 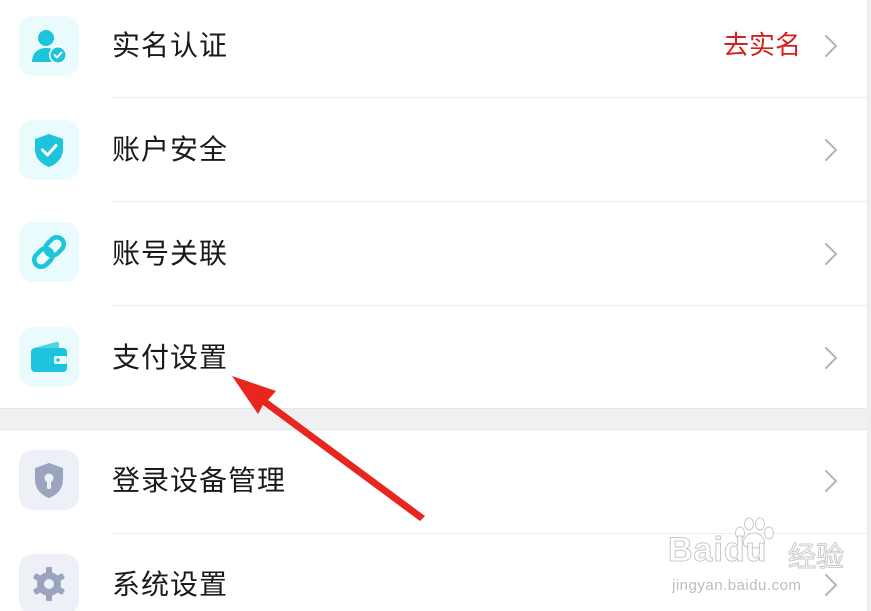 What do you see at coordinates (49, 46) in the screenshot?
I see `verified-user-icon` at bounding box center [49, 46].